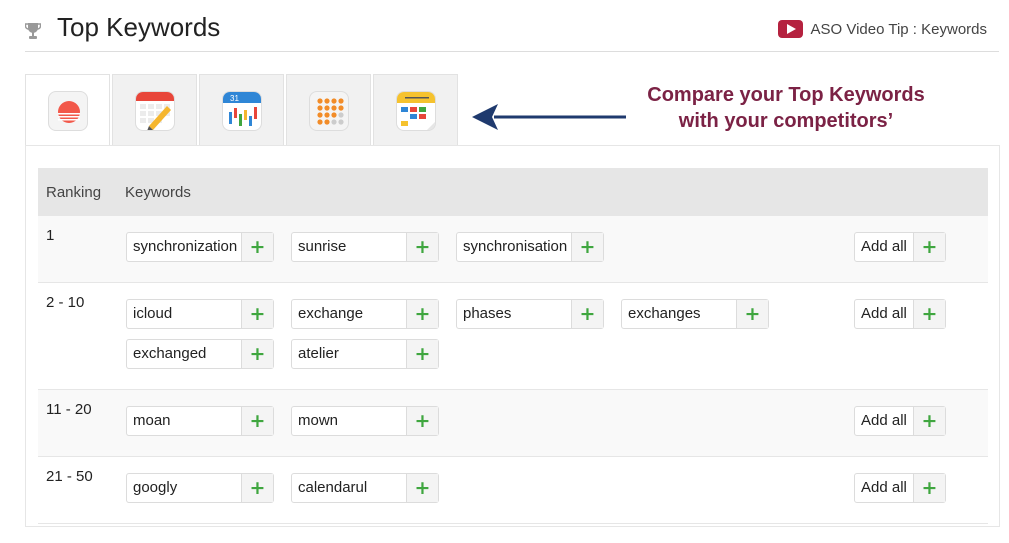 Image resolution: width=1009 pixels, height=543 pixels. Describe the element at coordinates (786, 121) in the screenshot. I see `annotation-line-2: with your competitors’` at that location.